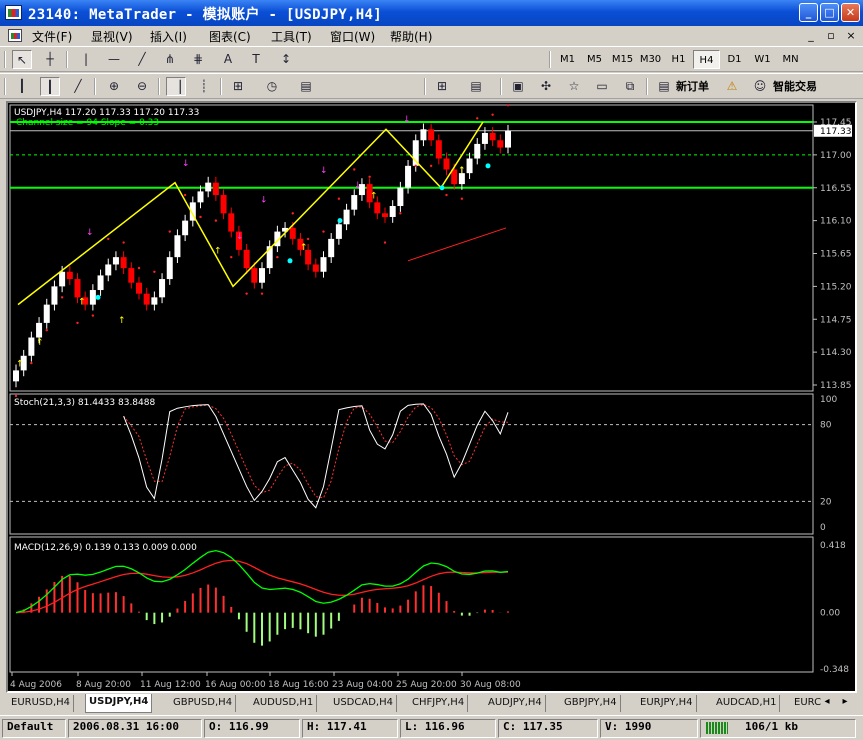 The image size is (863, 740). I want to click on periods-clock-icon: ◷, so click(272, 86).